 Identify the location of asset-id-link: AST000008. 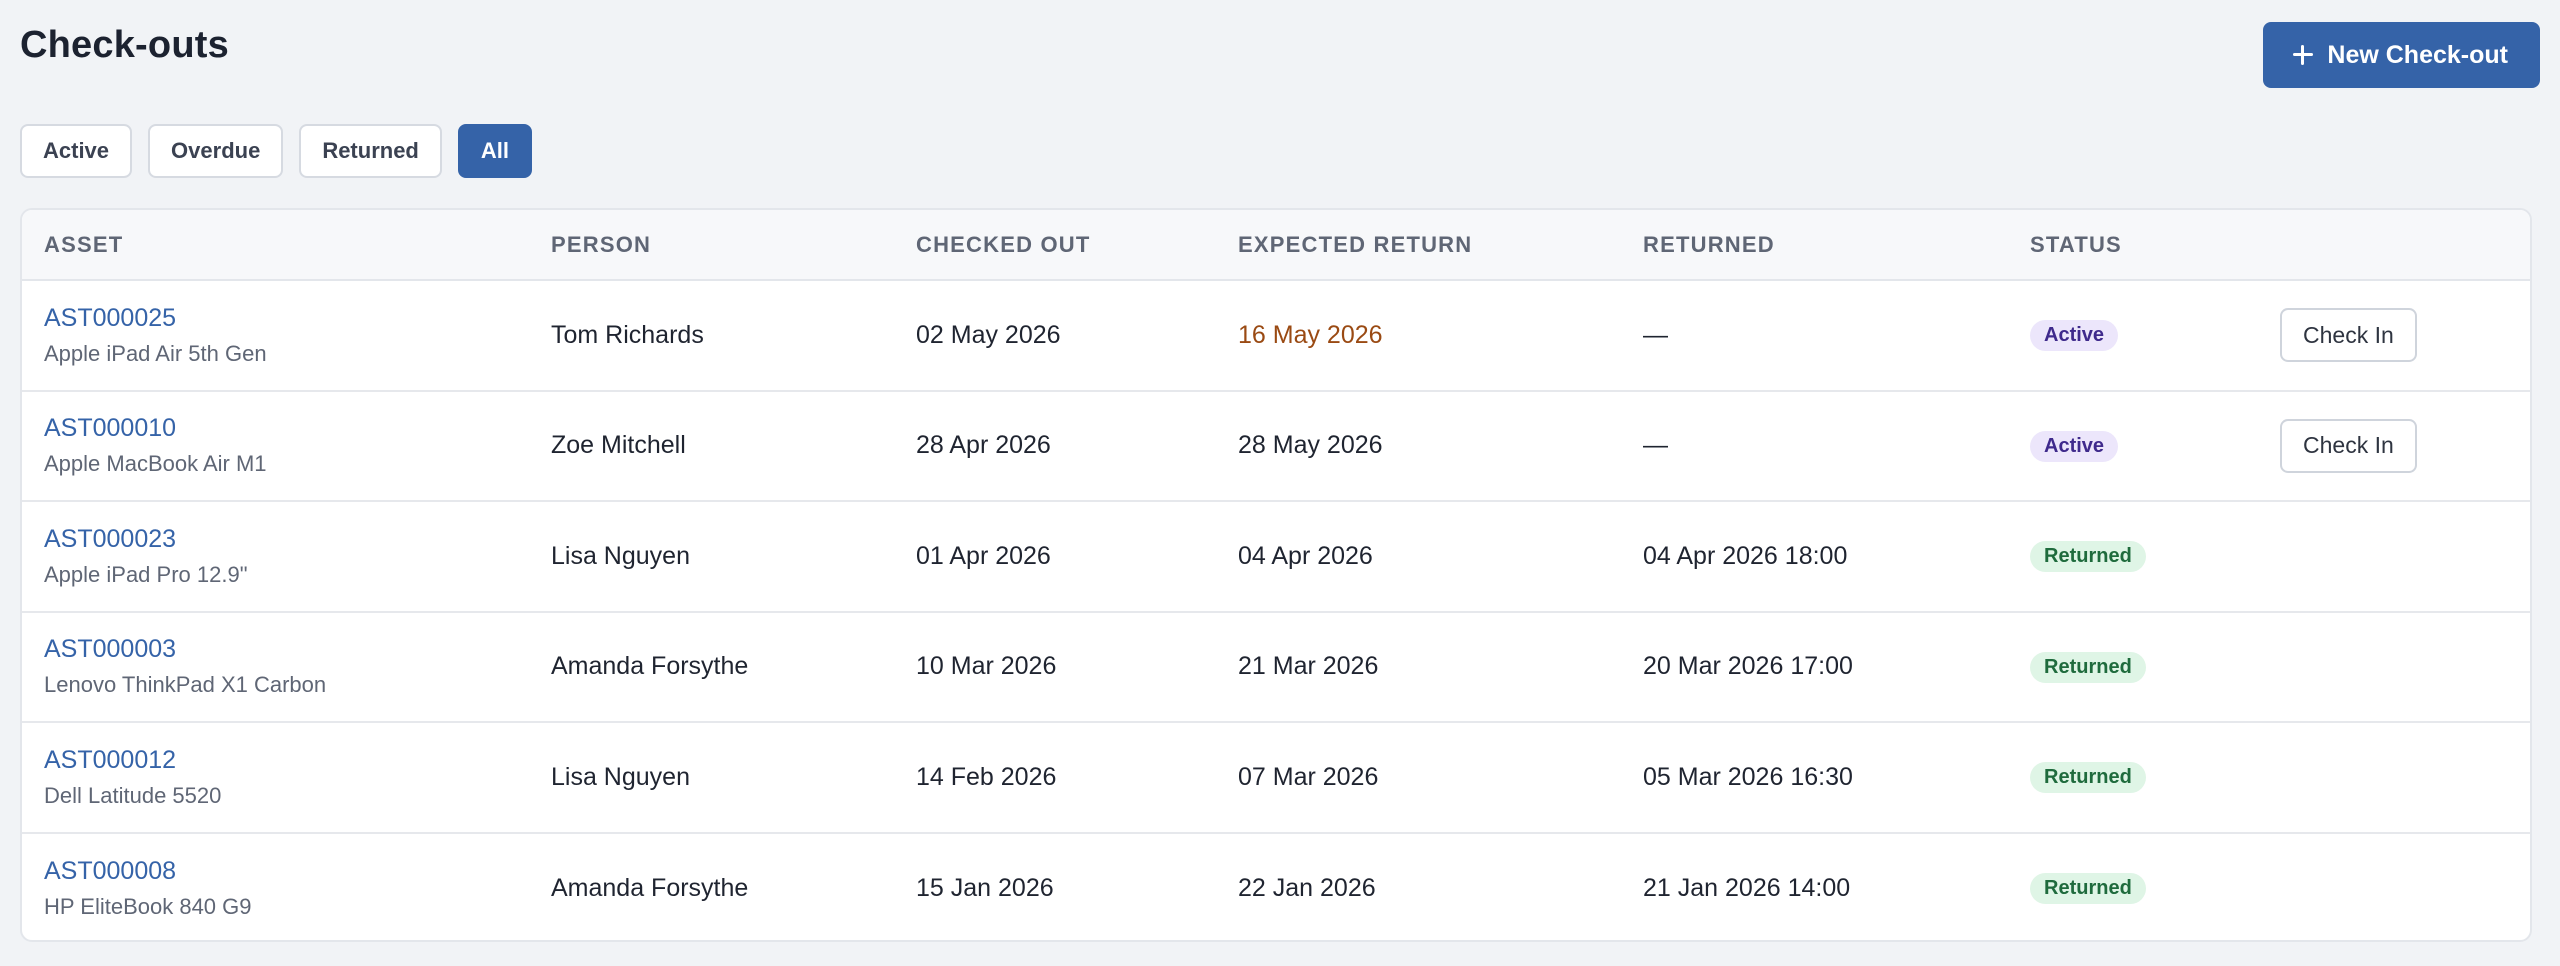
(286, 871).